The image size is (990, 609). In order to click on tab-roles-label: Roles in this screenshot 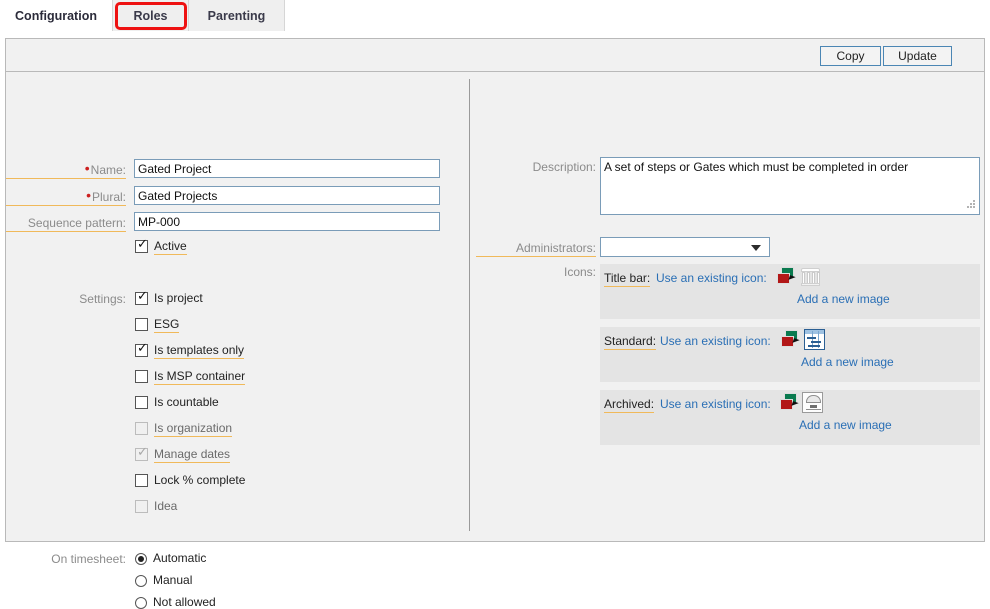, I will do `click(150, 15)`.